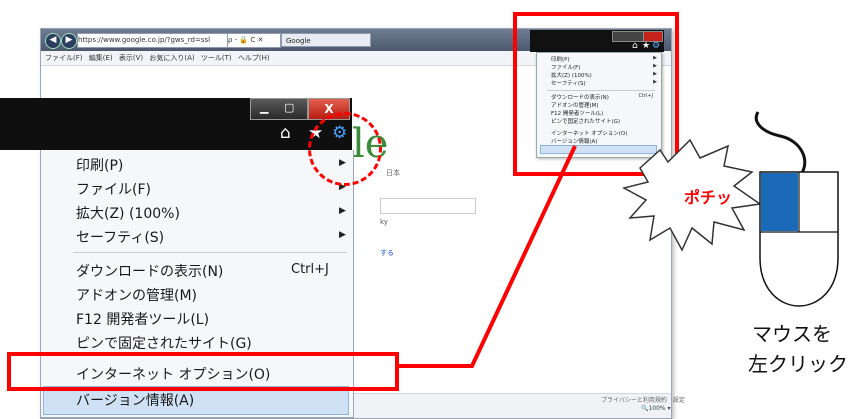  Describe the element at coordinates (488, 256) in the screenshot. I see `connector-line` at that location.